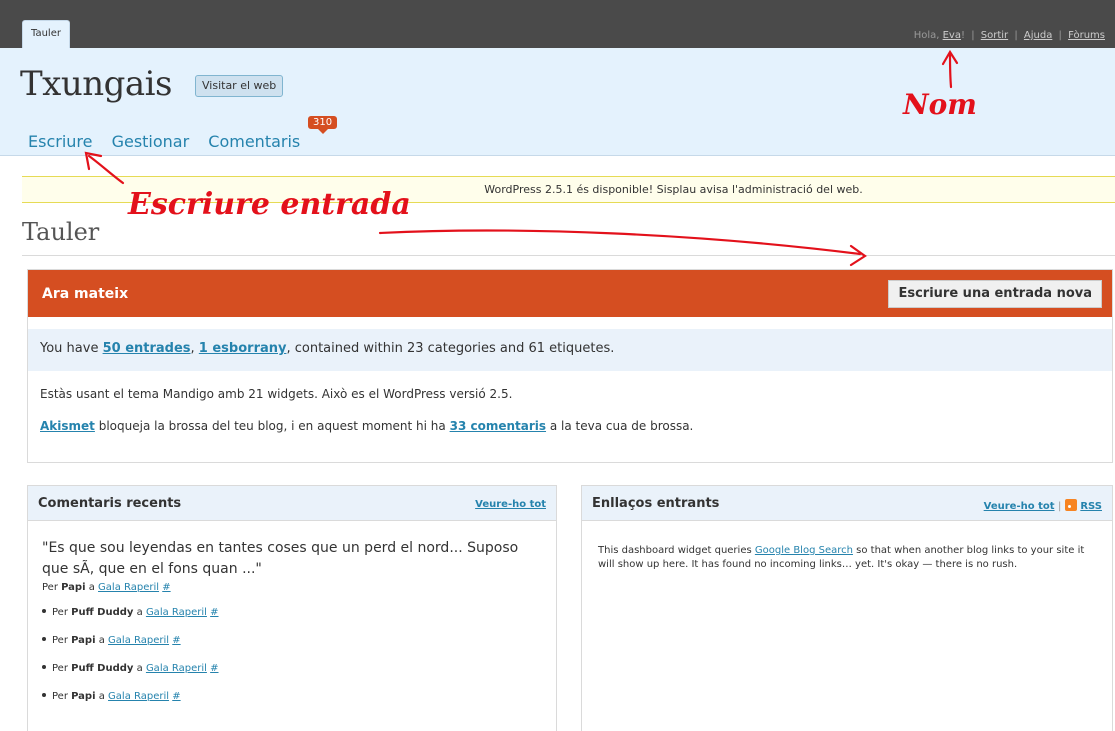  What do you see at coordinates (926, 35) in the screenshot?
I see `greeting: Hola,` at bounding box center [926, 35].